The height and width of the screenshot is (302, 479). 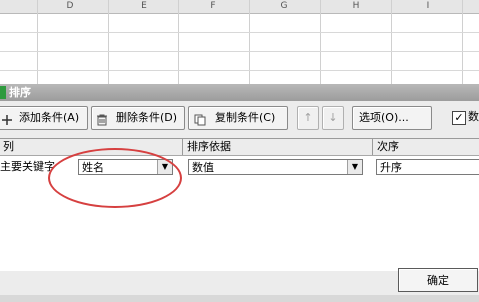 What do you see at coordinates (239, 7) in the screenshot?
I see `column-header-row: D E F G H I` at bounding box center [239, 7].